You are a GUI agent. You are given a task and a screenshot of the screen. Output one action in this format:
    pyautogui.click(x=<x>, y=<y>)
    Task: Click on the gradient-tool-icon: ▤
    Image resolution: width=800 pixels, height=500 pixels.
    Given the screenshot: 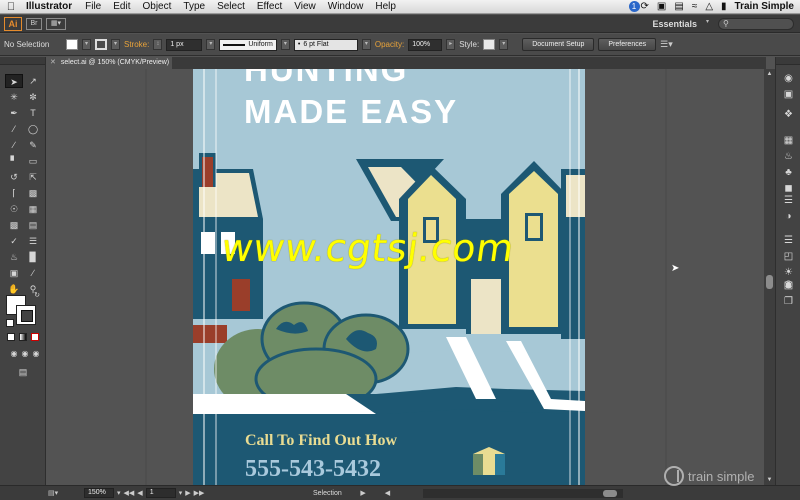 What is the action you would take?
    pyautogui.click(x=33, y=225)
    